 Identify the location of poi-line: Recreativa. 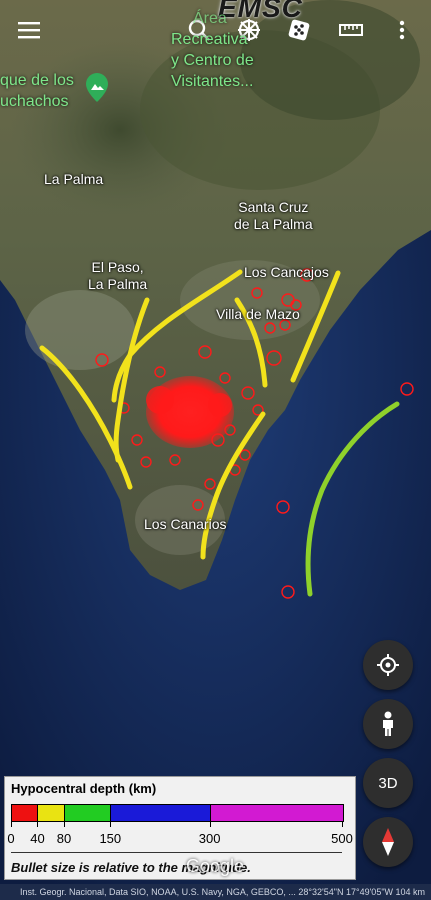
(209, 39).